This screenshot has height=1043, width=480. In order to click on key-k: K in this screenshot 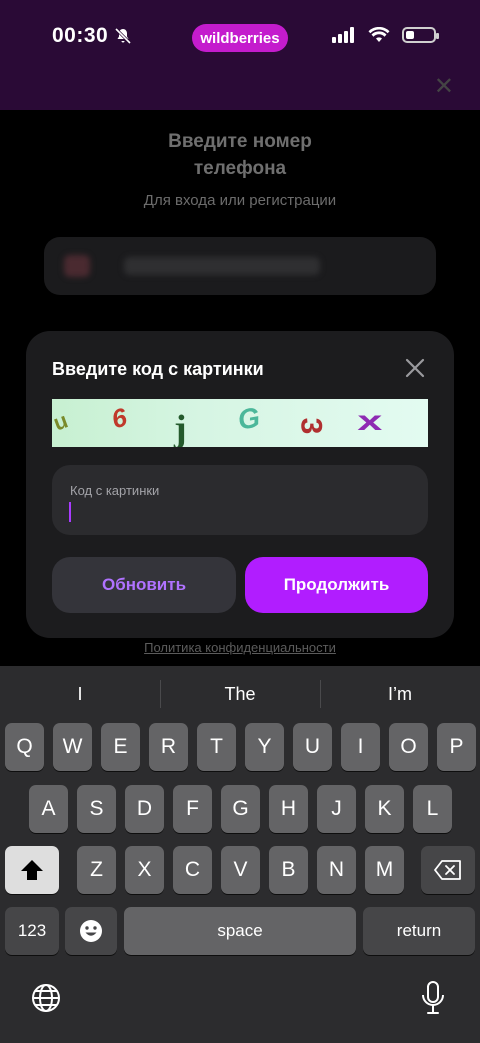, I will do `click(384, 809)`.